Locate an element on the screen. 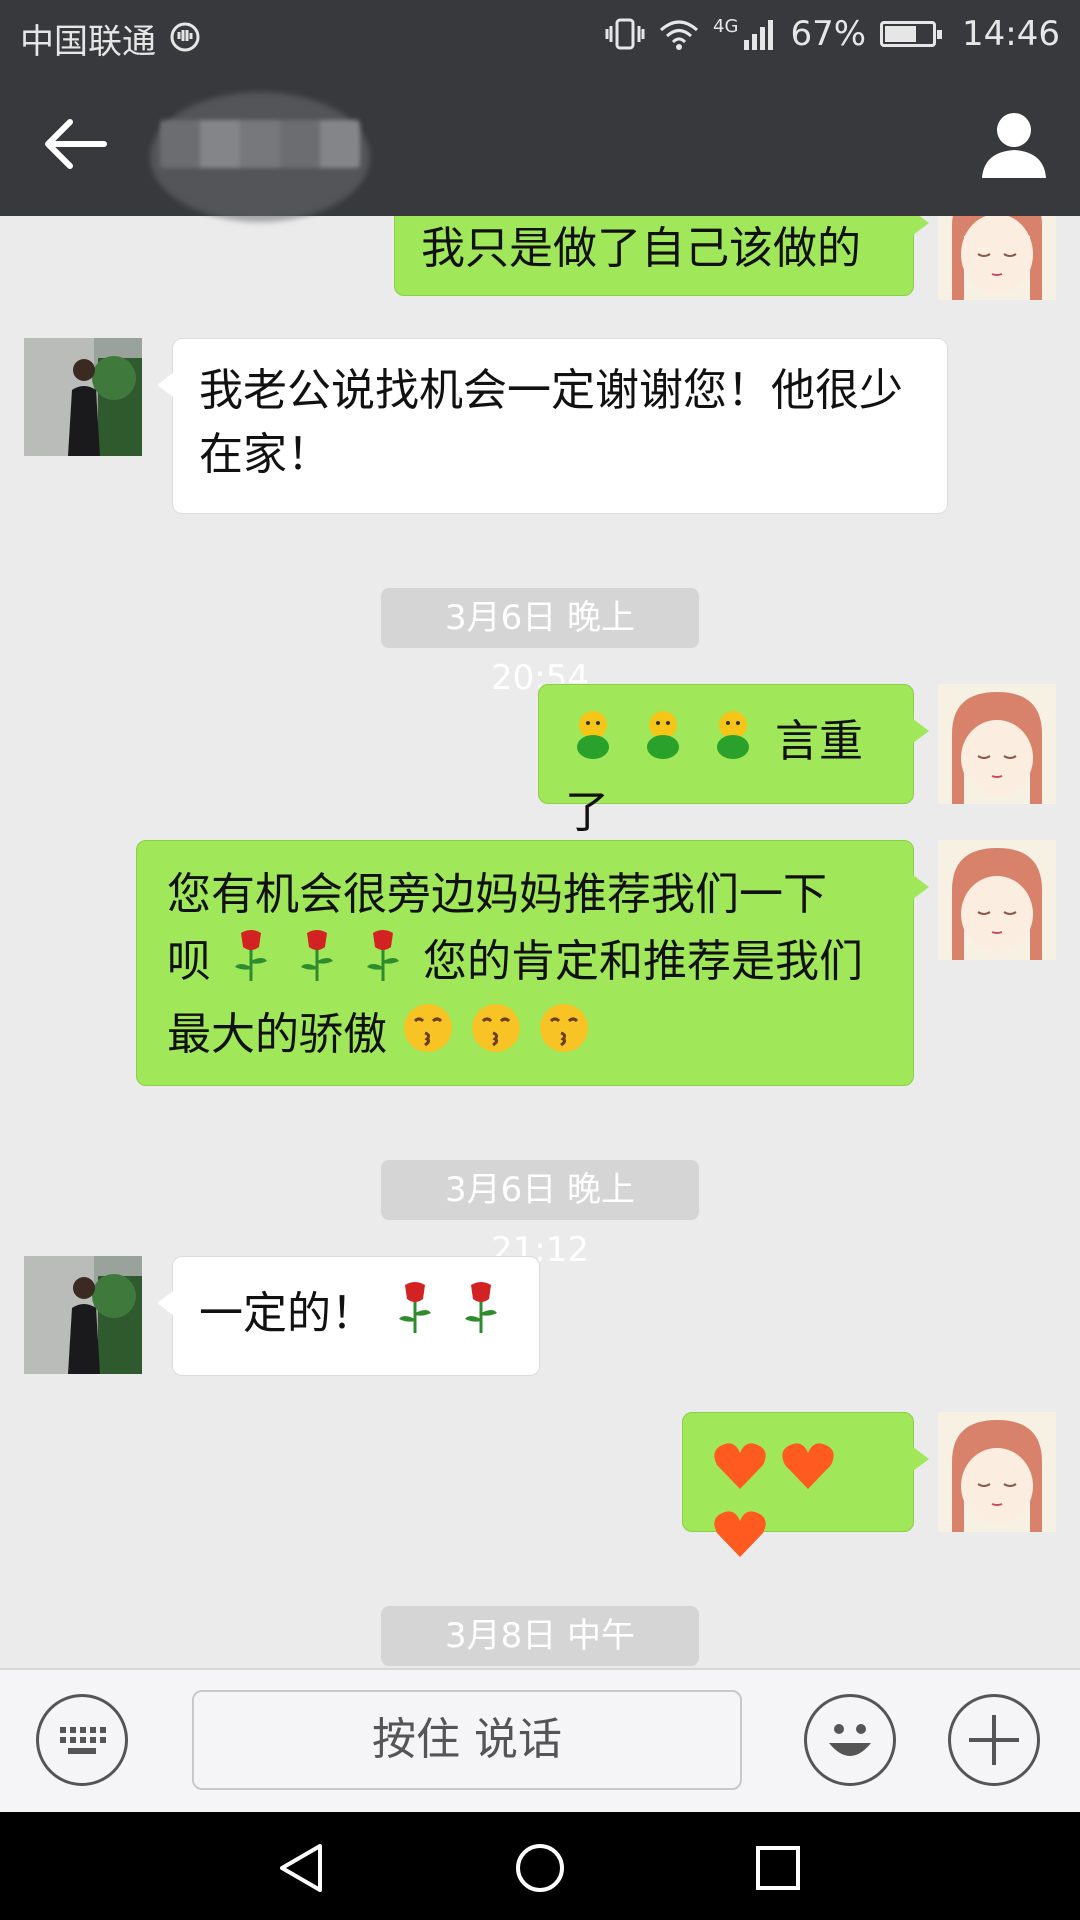  message-bubble is located at coordinates (805, 1484).